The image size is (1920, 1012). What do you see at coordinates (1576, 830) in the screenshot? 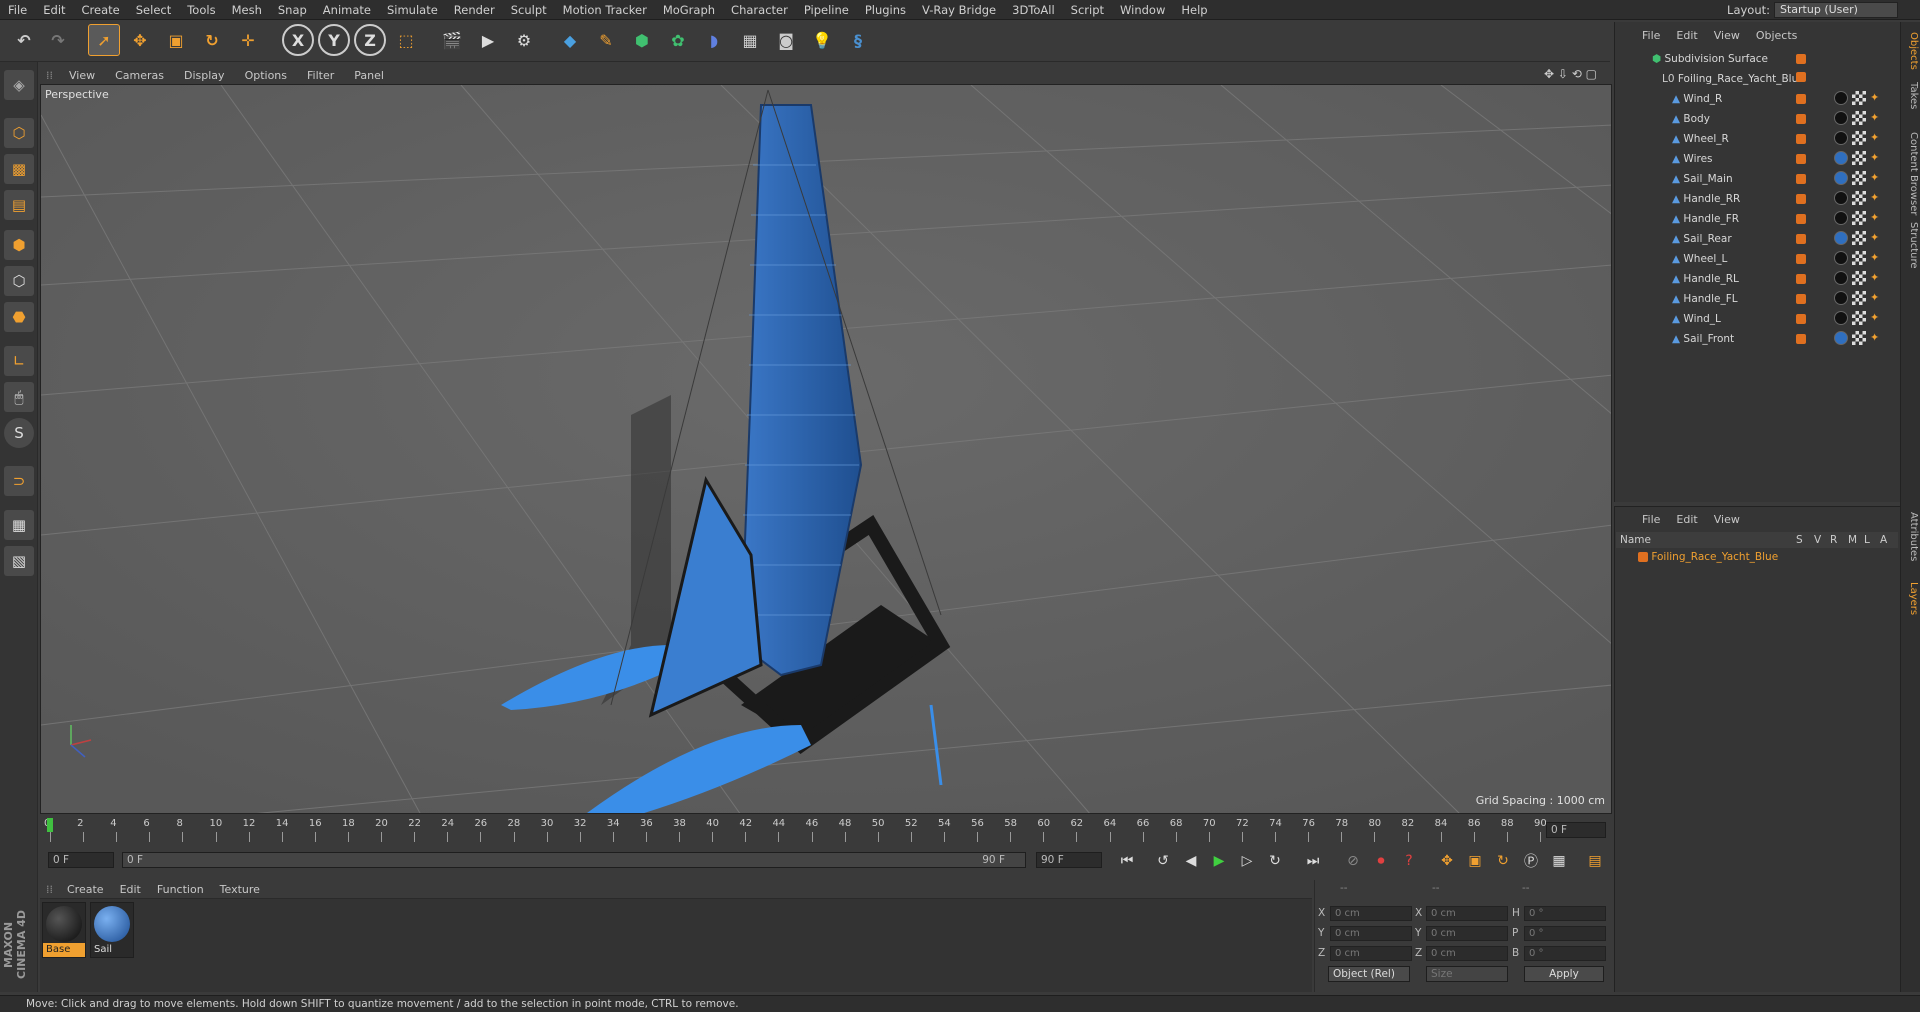
I see `current-frame-field: 0 F` at bounding box center [1576, 830].